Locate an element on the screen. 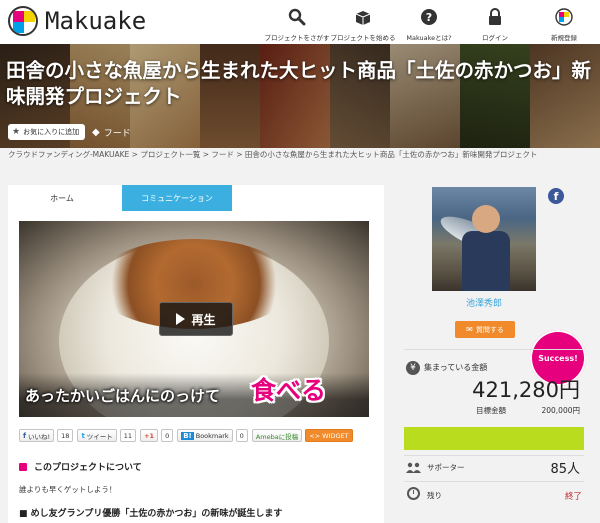  bookmark-icon: B! is located at coordinates (187, 435).